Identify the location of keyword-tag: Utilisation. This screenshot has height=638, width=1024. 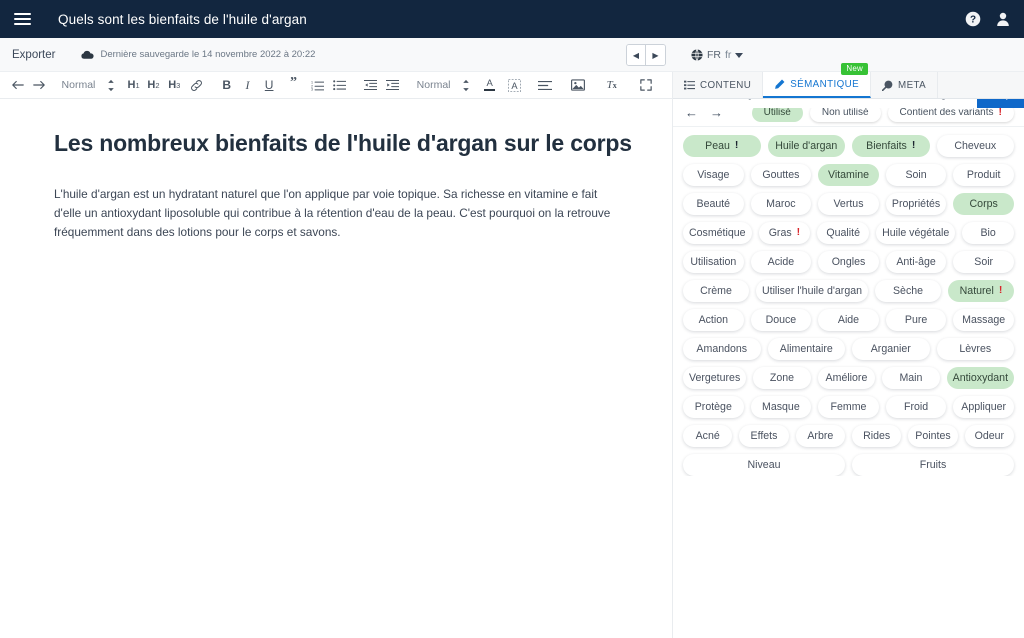
(713, 262).